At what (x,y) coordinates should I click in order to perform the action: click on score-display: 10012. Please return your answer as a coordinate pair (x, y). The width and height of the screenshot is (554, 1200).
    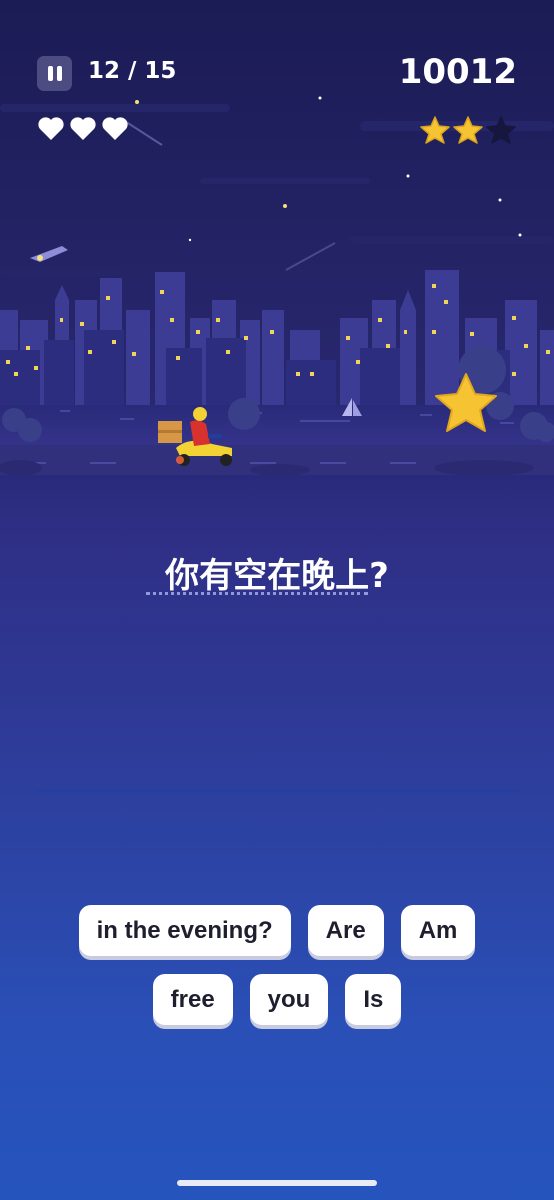
    Looking at the image, I should click on (457, 72).